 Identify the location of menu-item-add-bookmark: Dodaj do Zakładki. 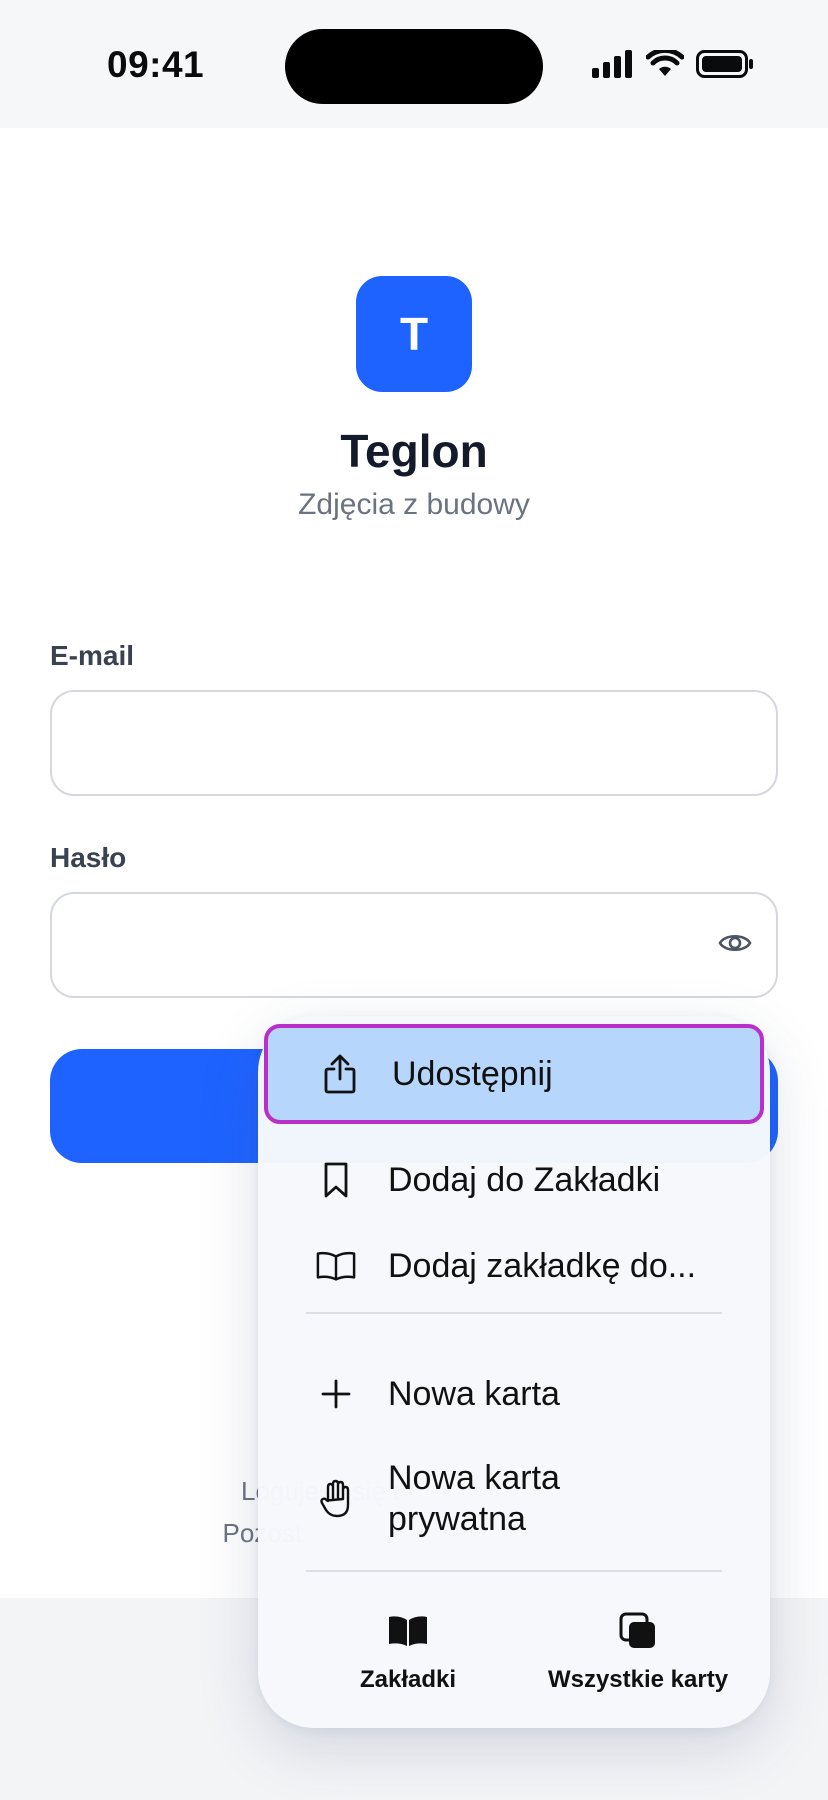
(514, 1180).